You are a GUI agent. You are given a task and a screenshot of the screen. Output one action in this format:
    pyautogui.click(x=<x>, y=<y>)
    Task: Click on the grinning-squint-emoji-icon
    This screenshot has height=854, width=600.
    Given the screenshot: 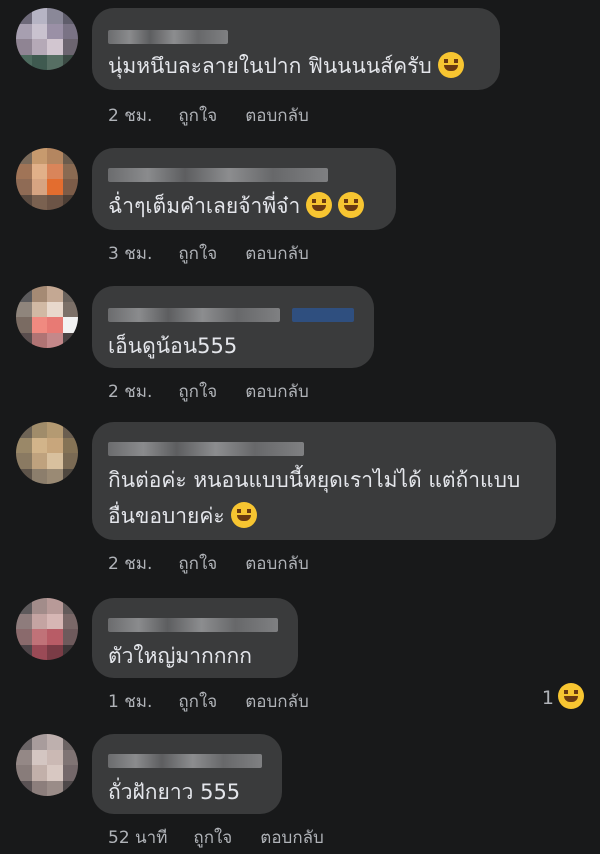 What is the action you would take?
    pyautogui.click(x=450, y=65)
    